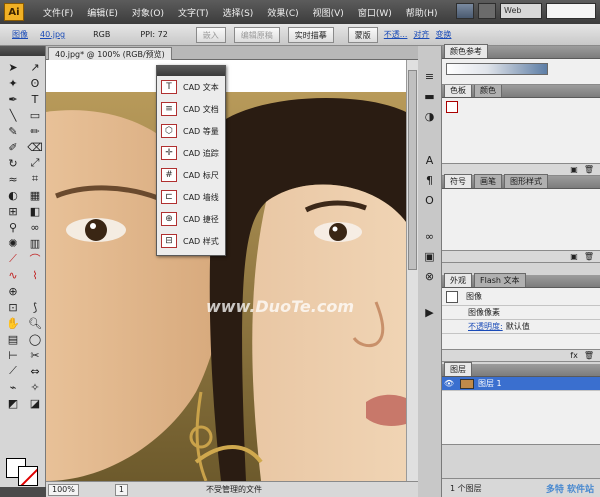 Image resolution: width=600 pixels, height=497 pixels. What do you see at coordinates (63, 489) in the screenshot?
I see `zoom-field: 100%` at bounding box center [63, 489].